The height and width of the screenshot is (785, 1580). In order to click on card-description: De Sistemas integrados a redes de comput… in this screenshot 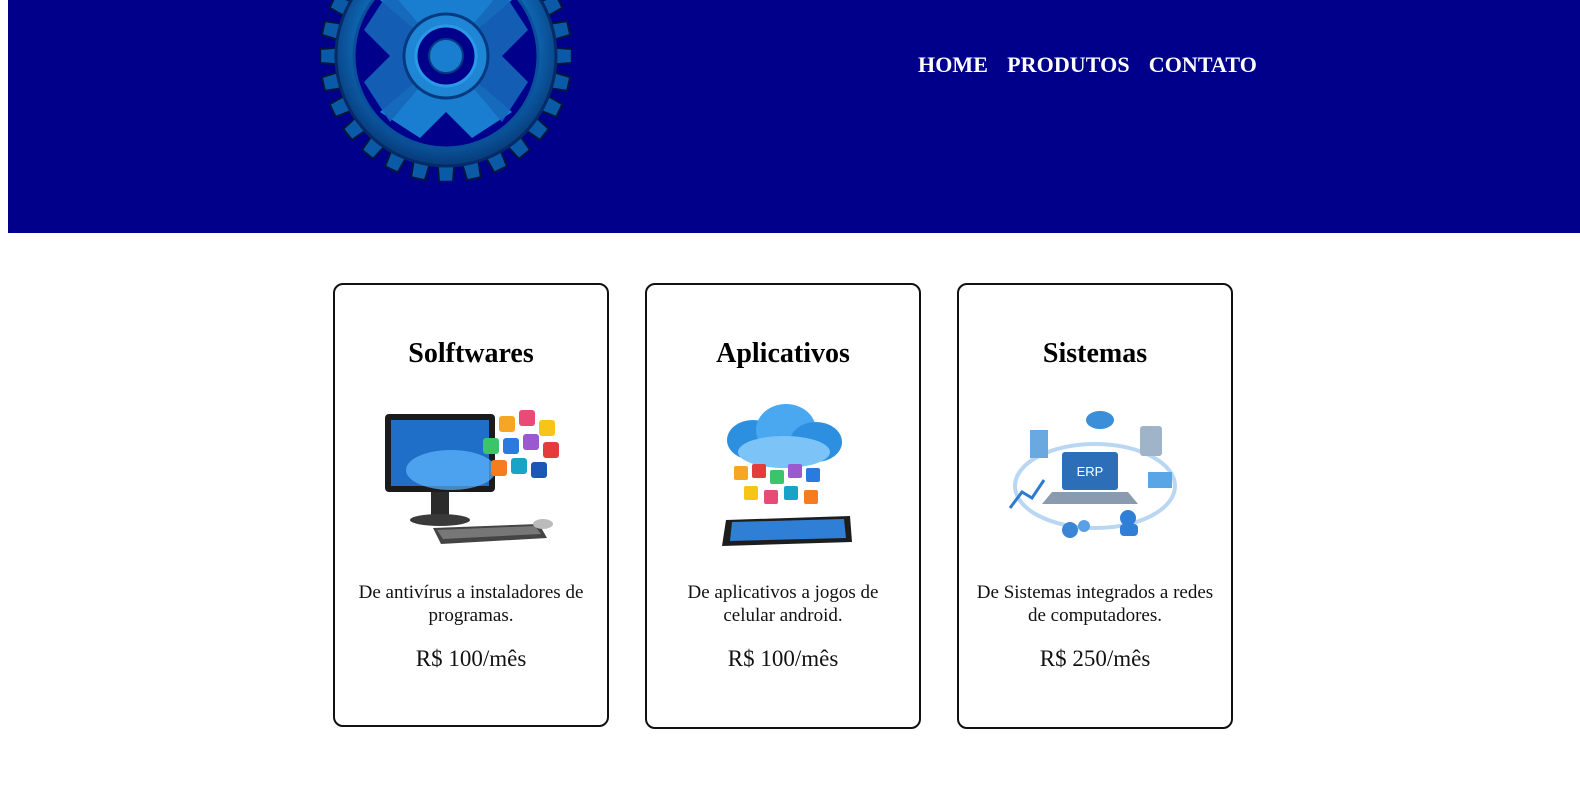, I will do `click(1095, 604)`.